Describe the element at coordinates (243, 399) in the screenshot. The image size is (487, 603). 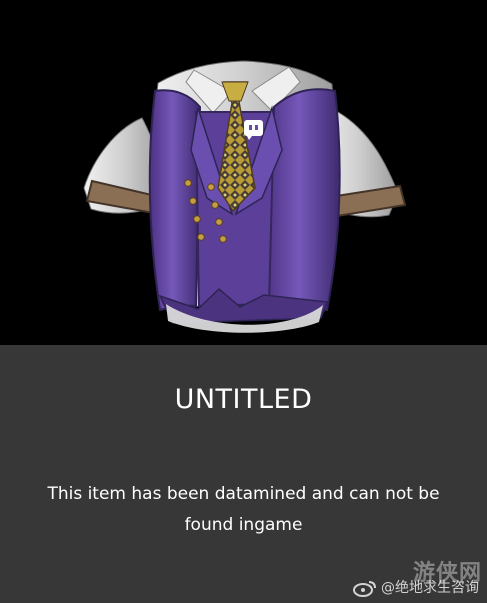
I see `item-title: UNTITLED` at that location.